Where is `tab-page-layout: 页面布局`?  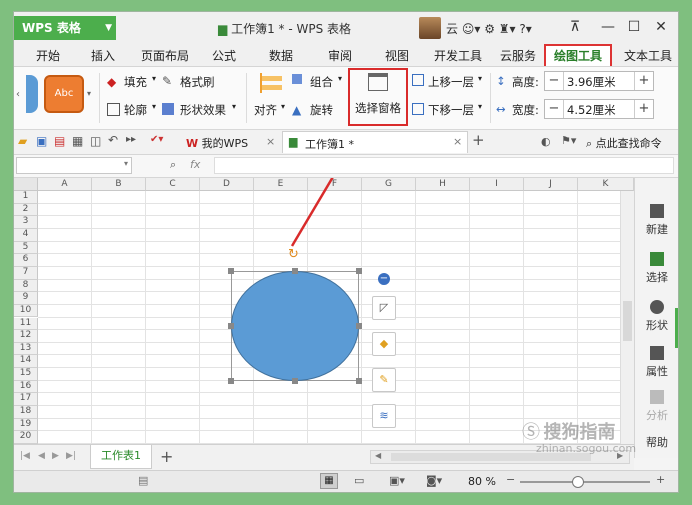 tab-page-layout: 页面布局 is located at coordinates (165, 55).